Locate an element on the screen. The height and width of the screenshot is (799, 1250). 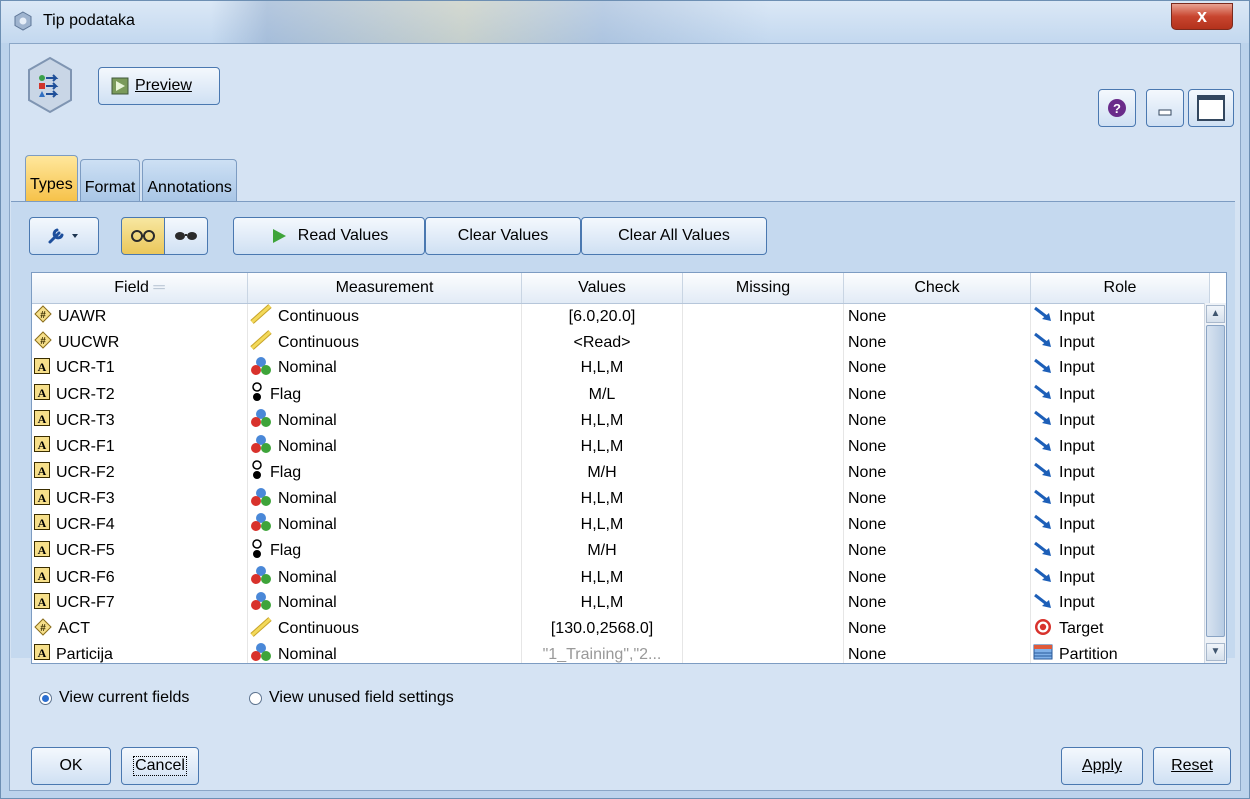
role-cell: Target is located at coordinates (1120, 629).